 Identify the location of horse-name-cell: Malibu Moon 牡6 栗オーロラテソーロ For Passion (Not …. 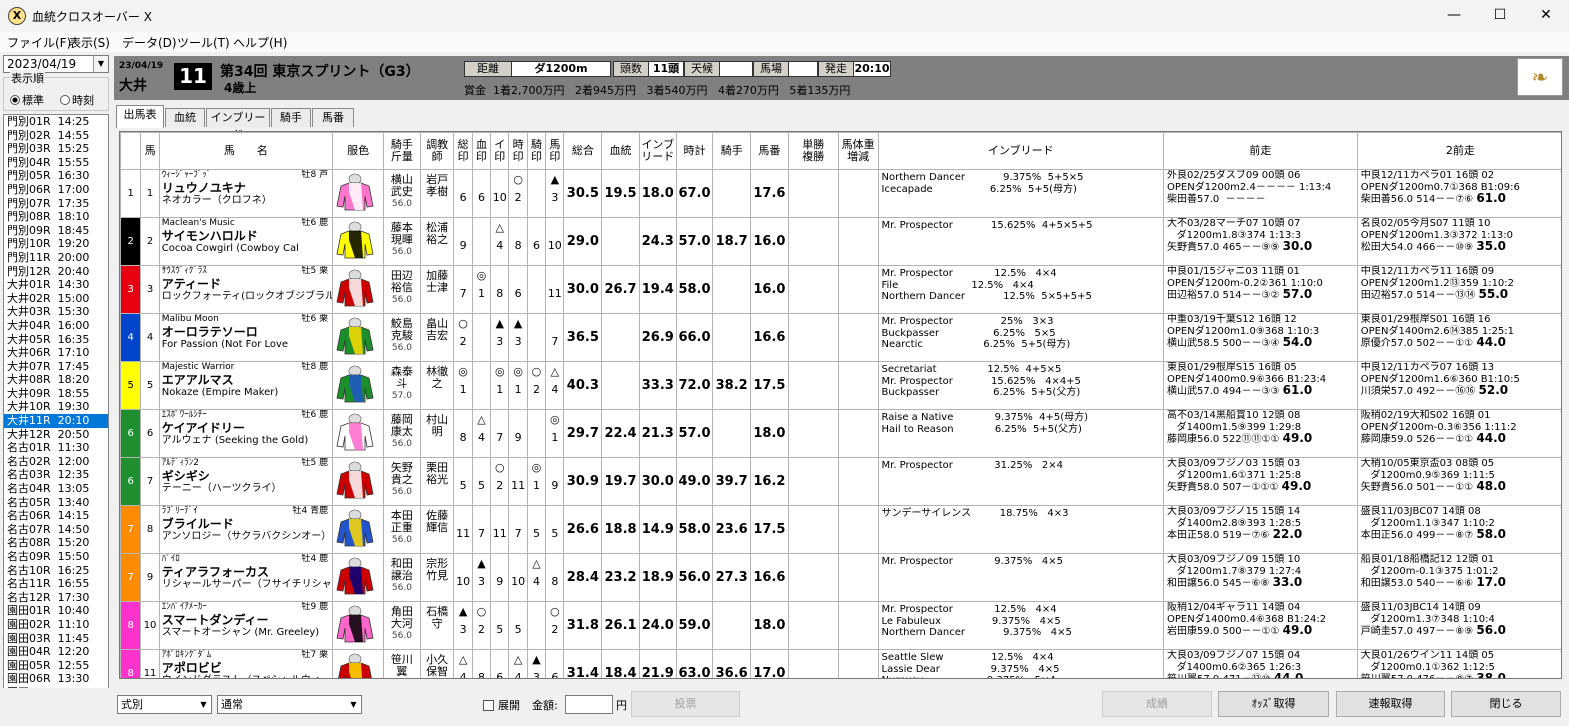
(246, 337).